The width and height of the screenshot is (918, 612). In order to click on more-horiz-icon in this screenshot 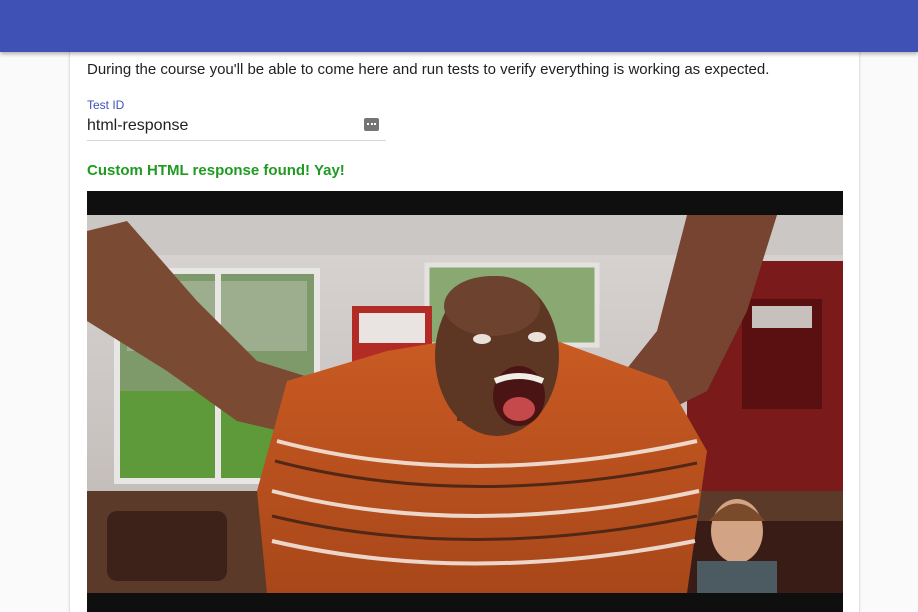, I will do `click(371, 124)`.